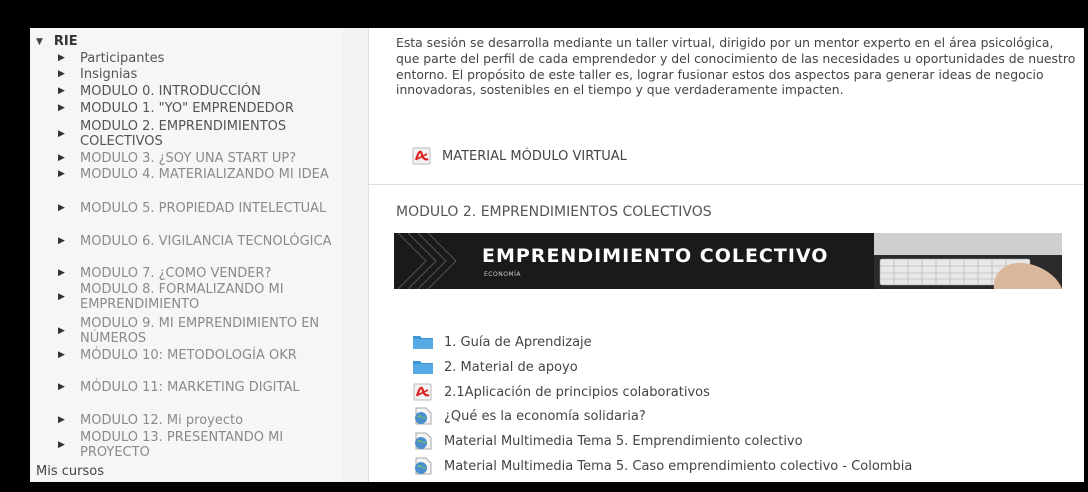 Image resolution: width=1088 pixels, height=492 pixels. I want to click on resource-label: MATERIAL MÓDULO VIRTUAL, so click(534, 156).